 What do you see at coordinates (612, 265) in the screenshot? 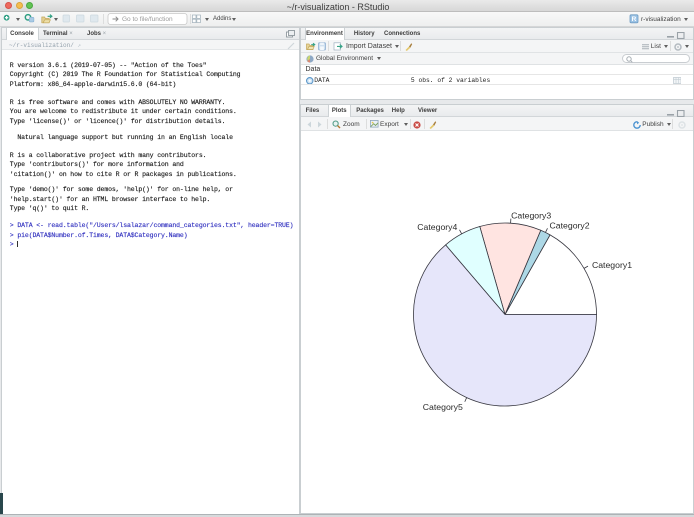
I see `svg-text: Category1` at bounding box center [612, 265].